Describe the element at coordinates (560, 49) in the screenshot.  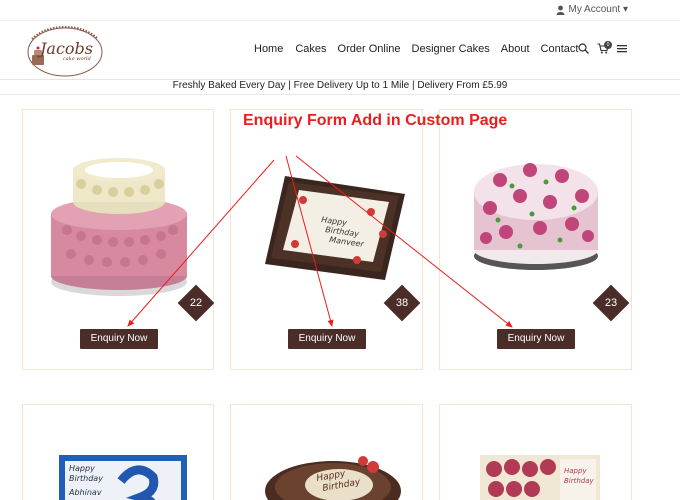
I see `nav-contact: Contact` at that location.